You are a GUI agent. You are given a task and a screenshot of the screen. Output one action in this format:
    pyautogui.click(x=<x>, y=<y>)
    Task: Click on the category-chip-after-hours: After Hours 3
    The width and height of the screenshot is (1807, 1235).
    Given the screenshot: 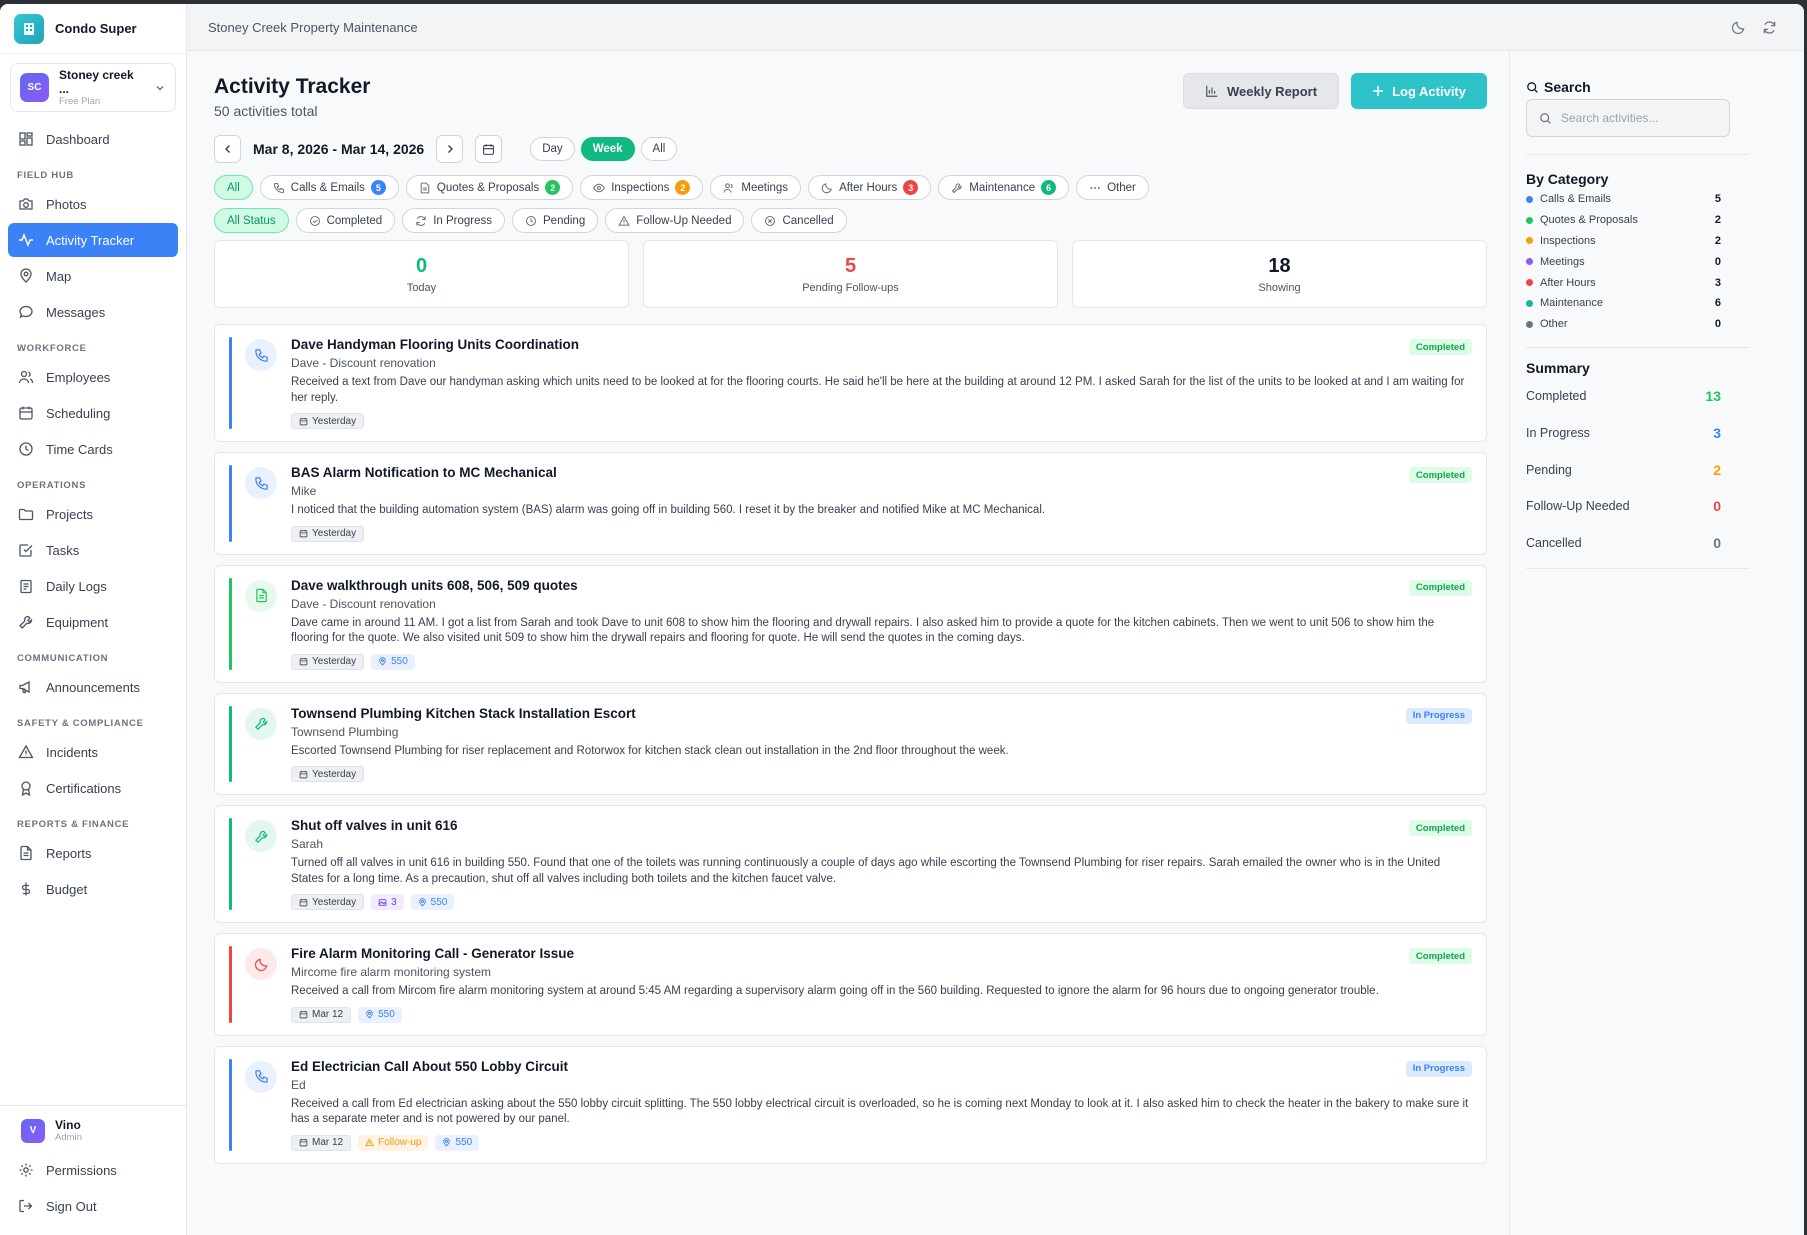 What is the action you would take?
    pyautogui.click(x=870, y=187)
    